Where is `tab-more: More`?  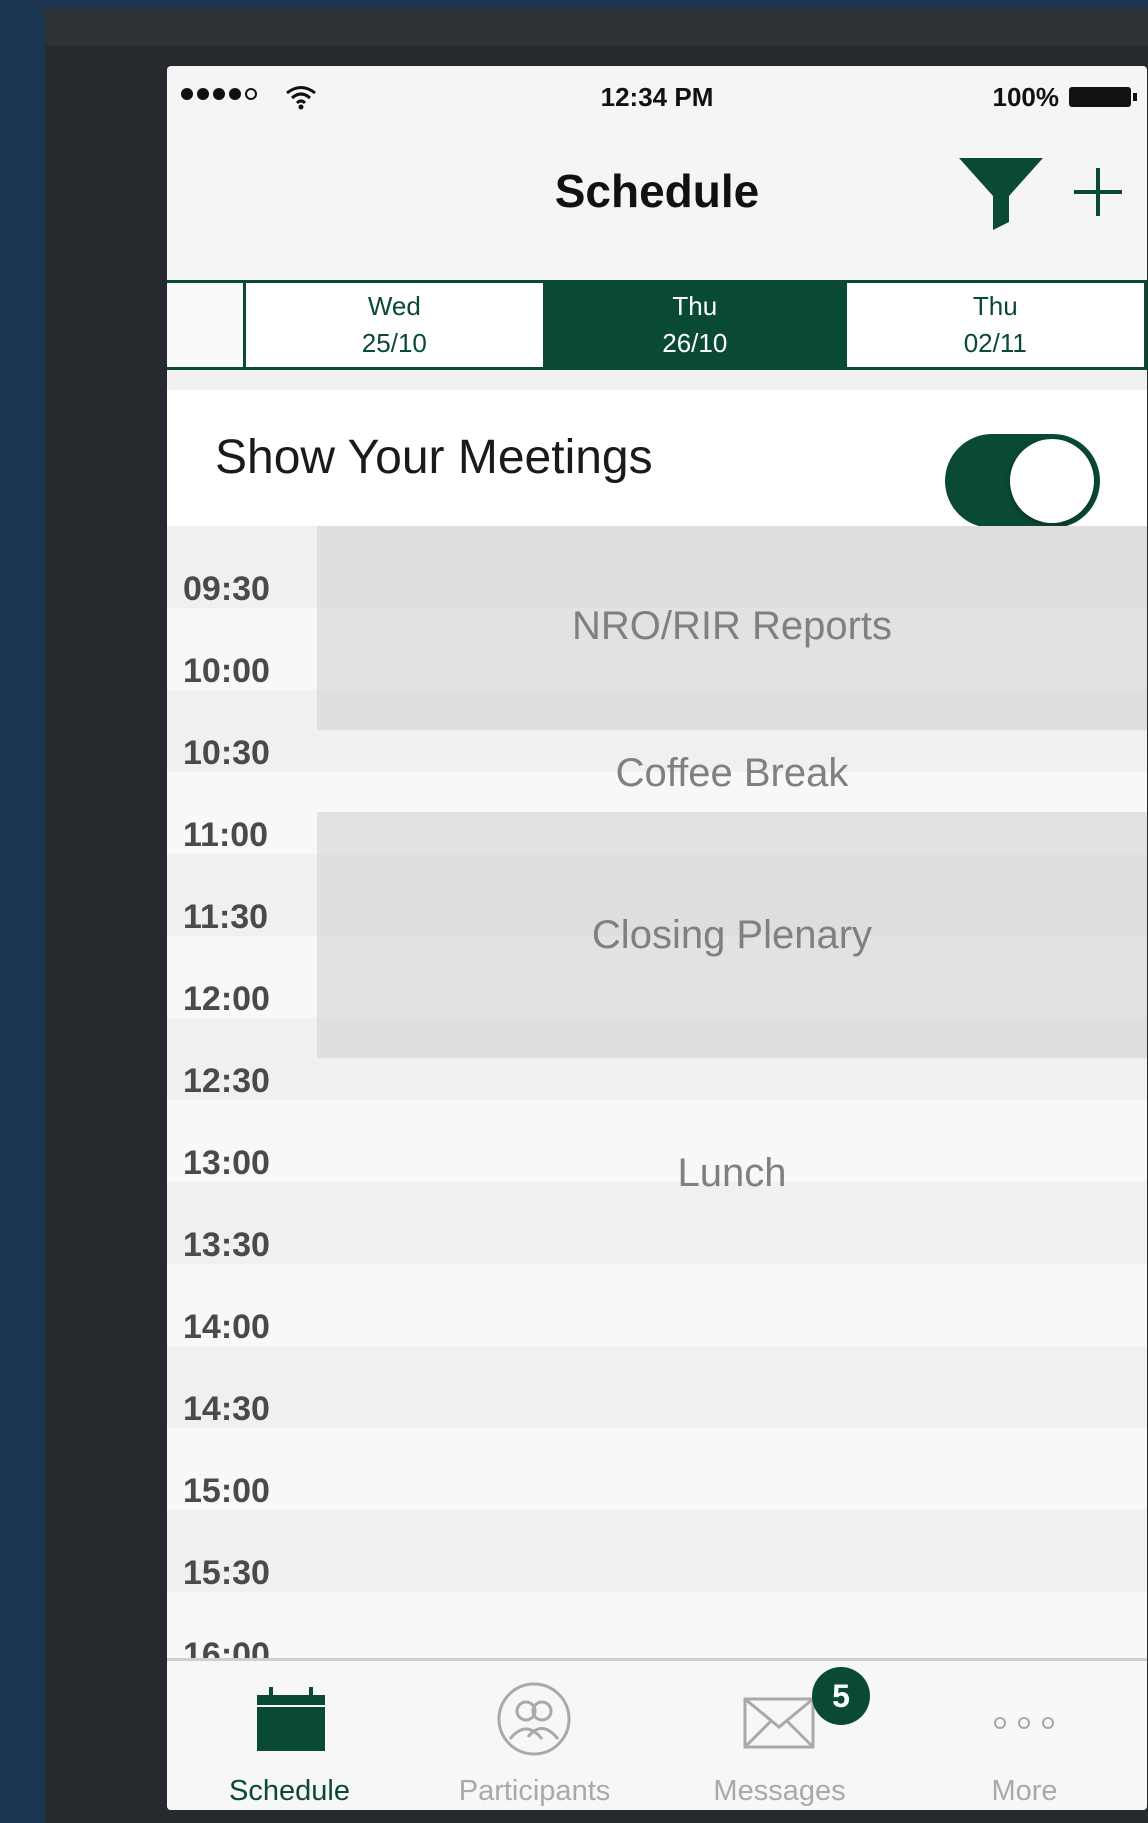
tab-more: More is located at coordinates (1024, 1735).